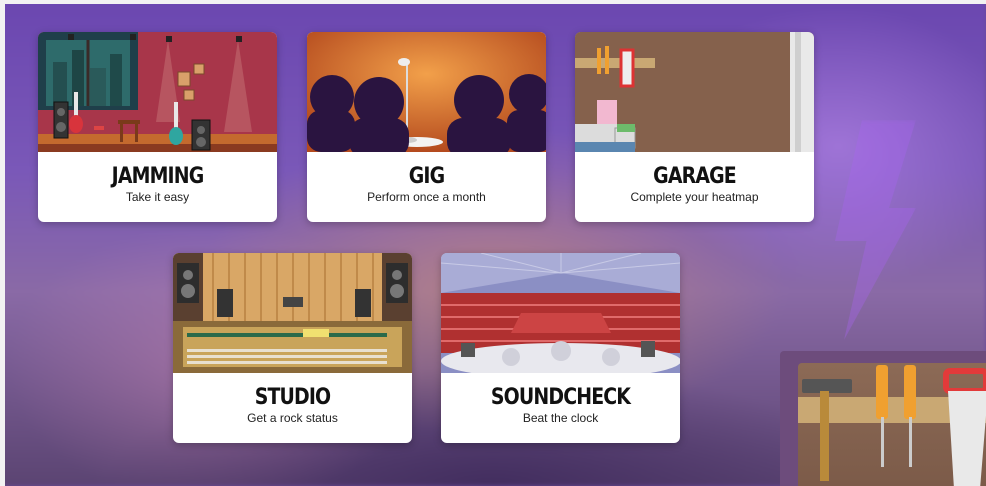 The image size is (986, 486). Describe the element at coordinates (694, 92) in the screenshot. I see `garage-illustration` at that location.